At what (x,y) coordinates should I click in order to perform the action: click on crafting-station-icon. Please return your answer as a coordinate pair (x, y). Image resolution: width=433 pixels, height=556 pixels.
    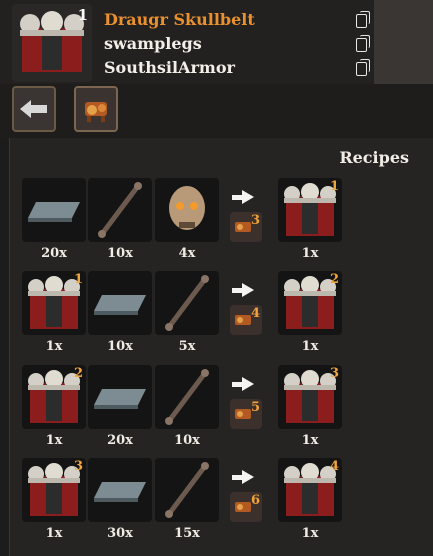
    Looking at the image, I should click on (96, 112).